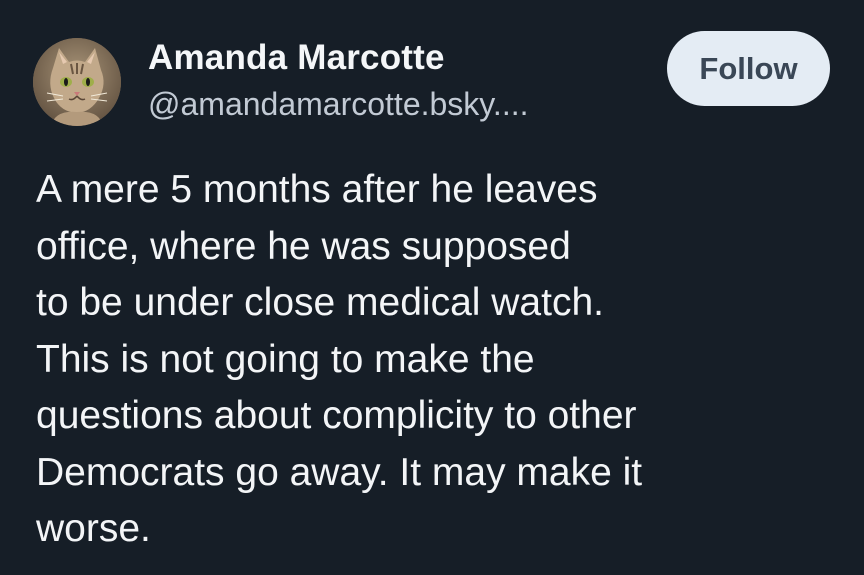 The height and width of the screenshot is (575, 864). Describe the element at coordinates (320, 302) in the screenshot. I see `post-text-line: to be under close medical watch.` at that location.